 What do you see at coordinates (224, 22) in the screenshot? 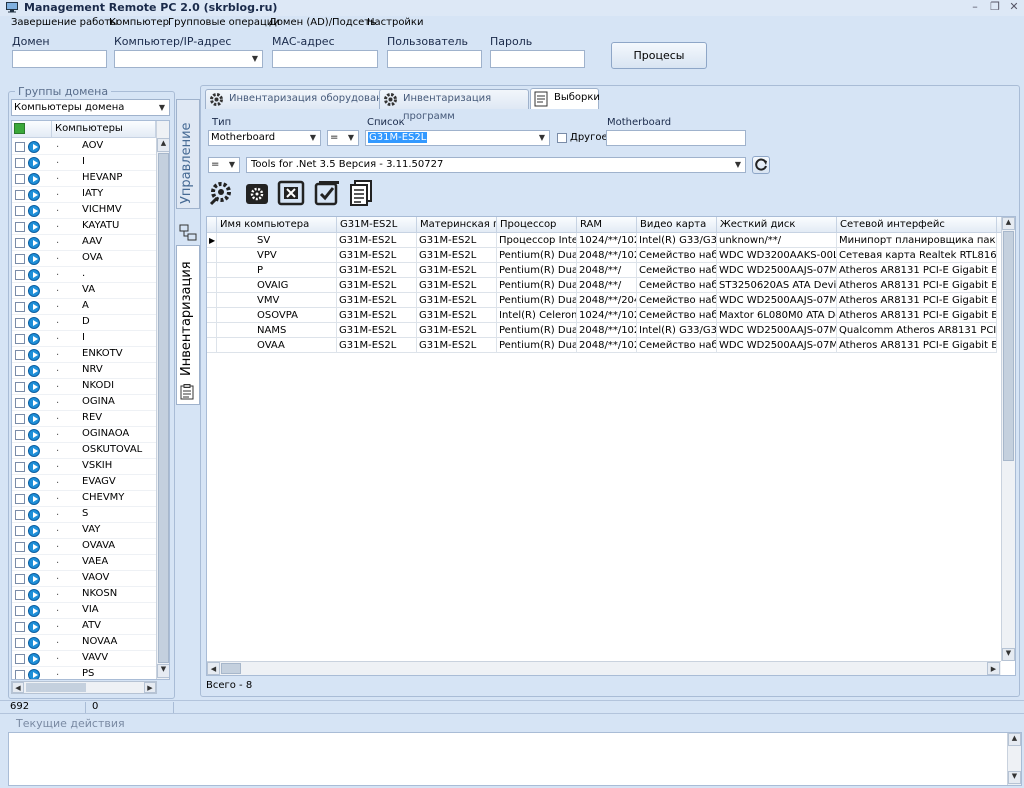
I see `menu-group-ops: Групповые операции` at bounding box center [224, 22].